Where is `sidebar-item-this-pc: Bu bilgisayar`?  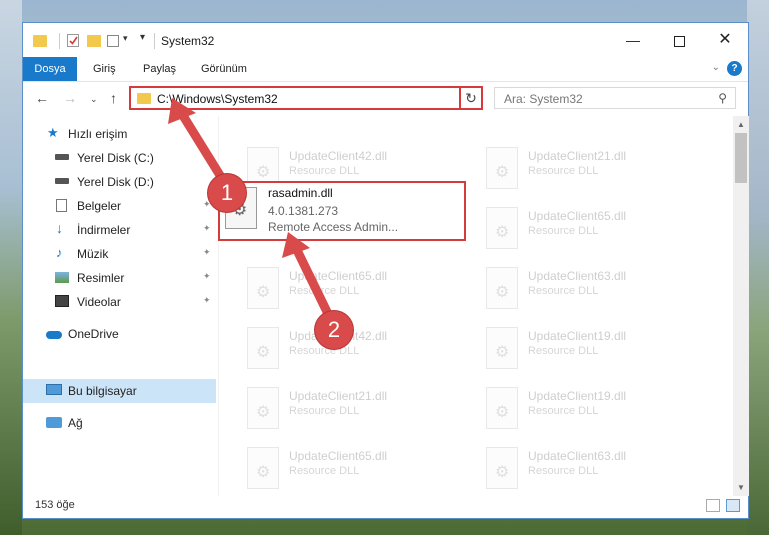
sidebar-item-this-pc: Bu bilgisayar is located at coordinates (119, 391).